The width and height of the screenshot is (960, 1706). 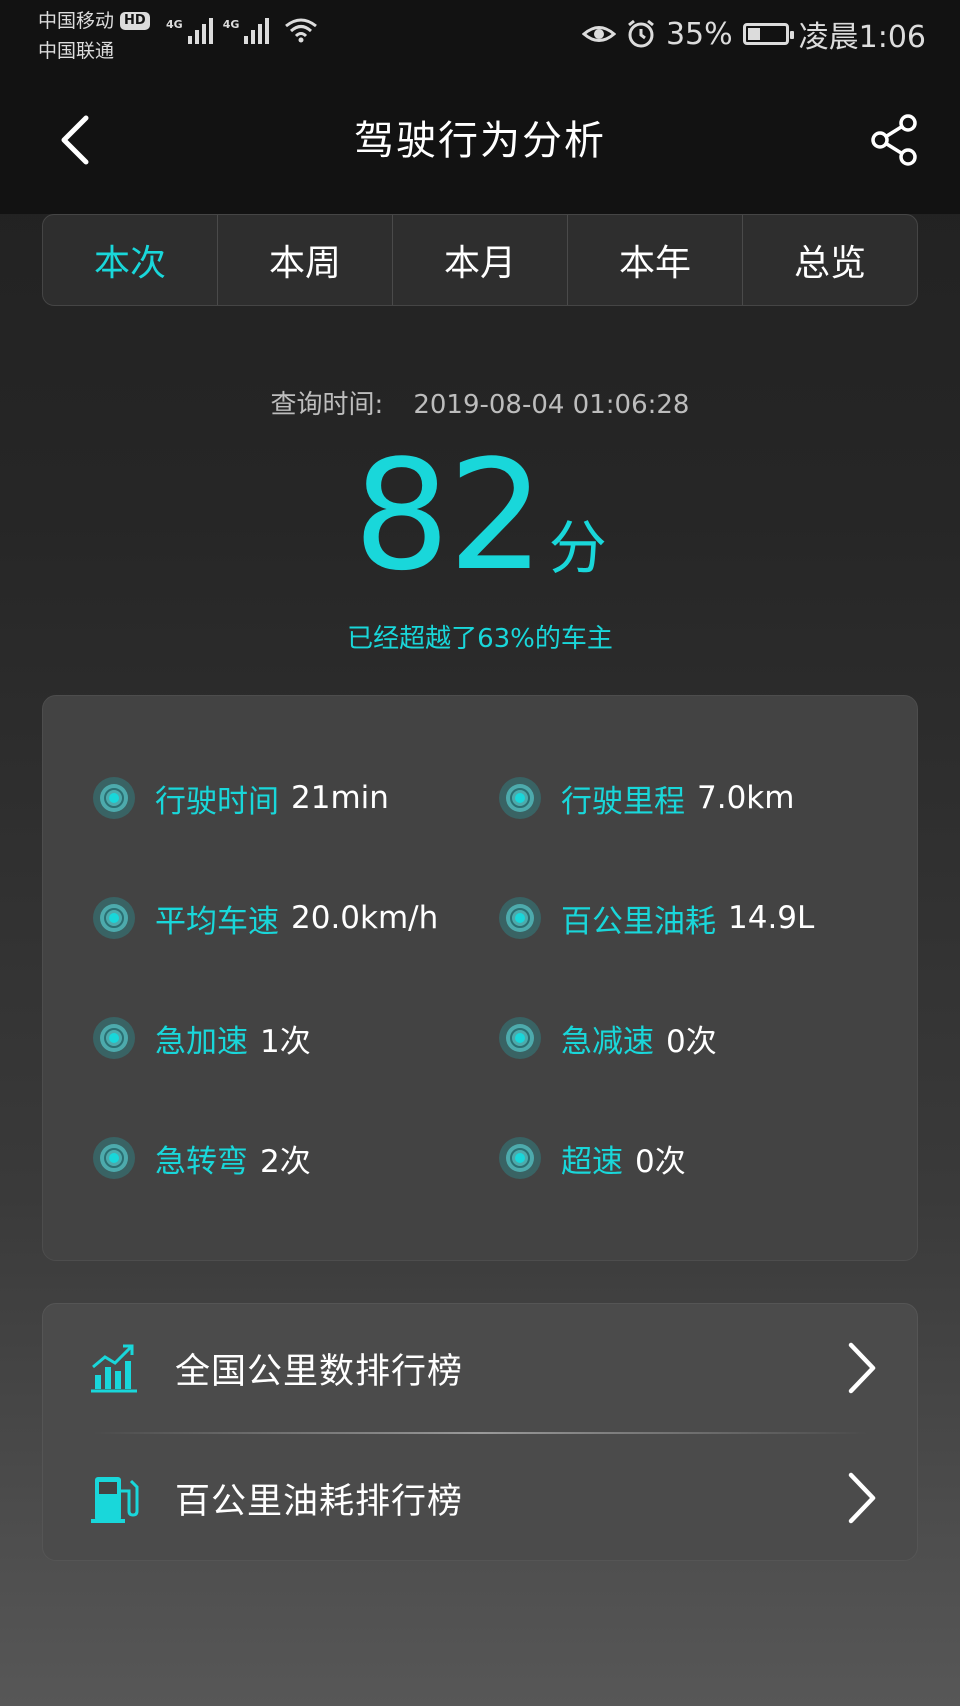 What do you see at coordinates (115, 1500) in the screenshot?
I see `fuel-pump-icon` at bounding box center [115, 1500].